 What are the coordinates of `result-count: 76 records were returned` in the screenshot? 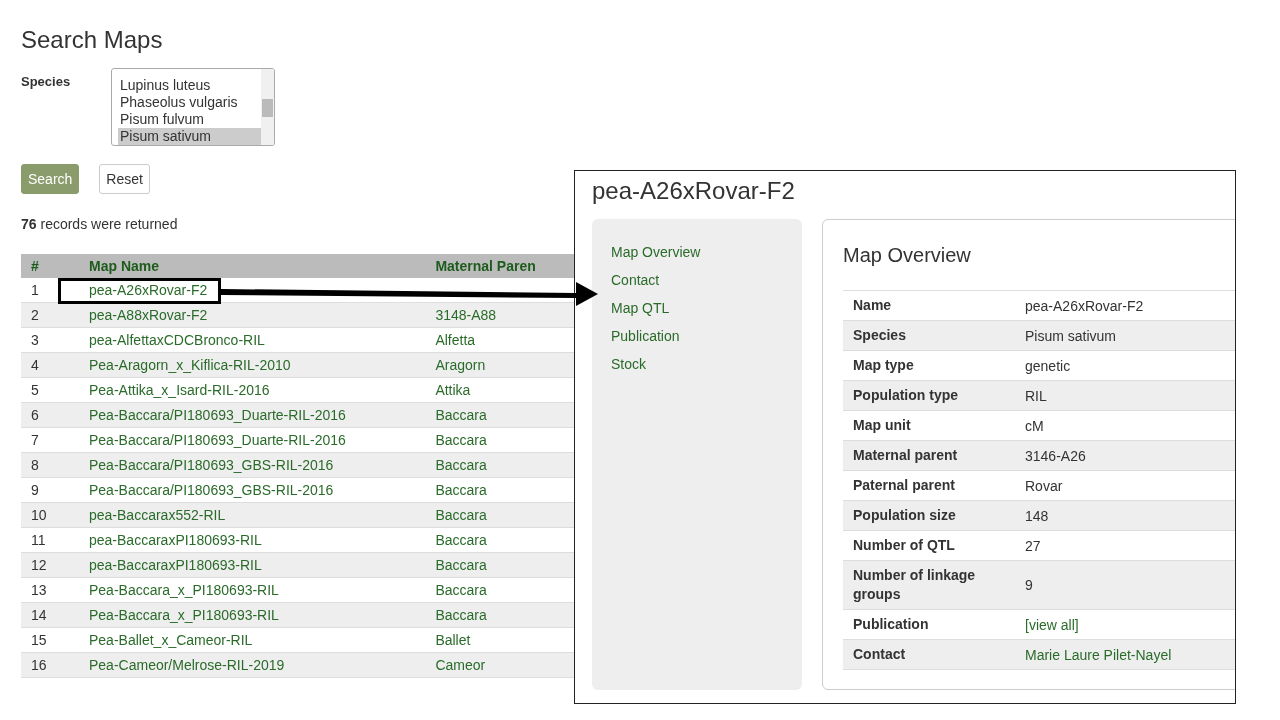 It's located at (100, 224).